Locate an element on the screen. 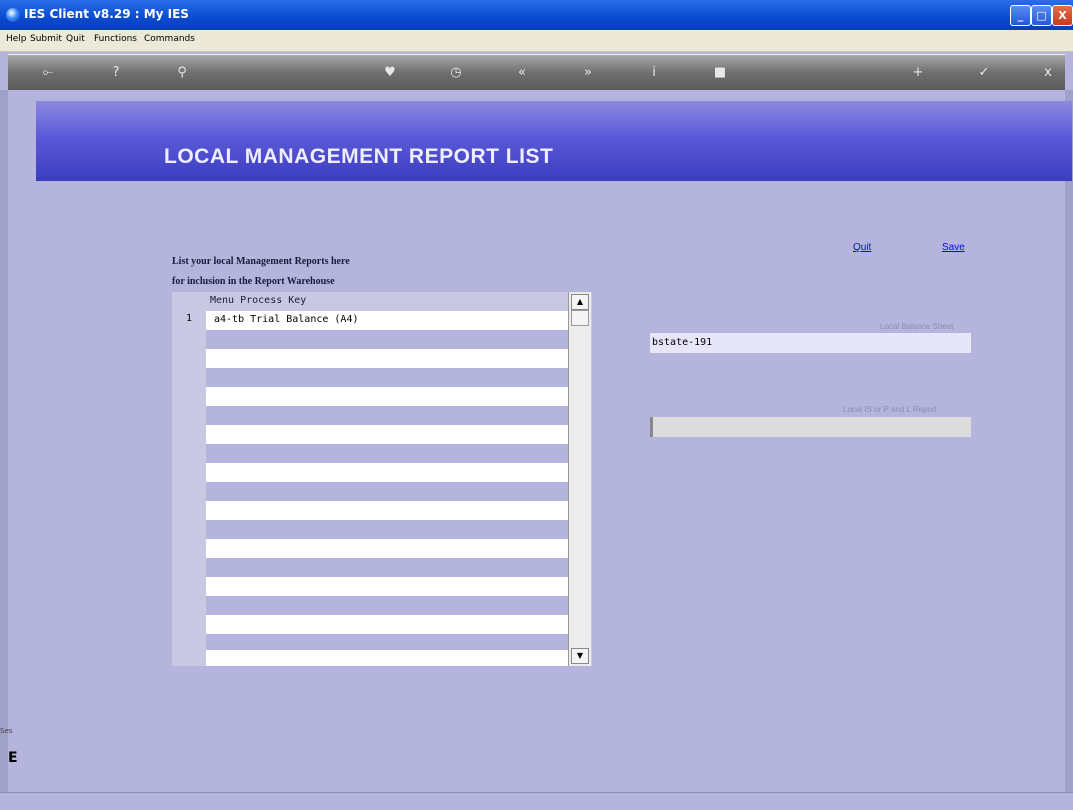 This screenshot has height=810, width=1073. pl-report-field is located at coordinates (810, 427).